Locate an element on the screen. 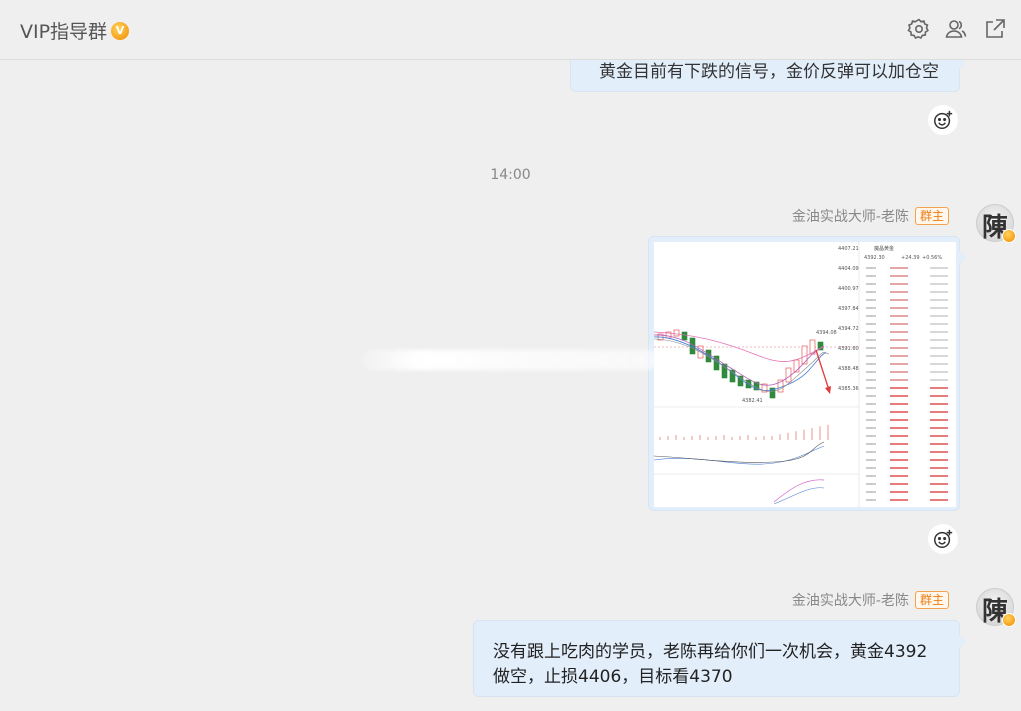 The image size is (1021, 711). y-tick-label: 4397.84 is located at coordinates (848, 309).